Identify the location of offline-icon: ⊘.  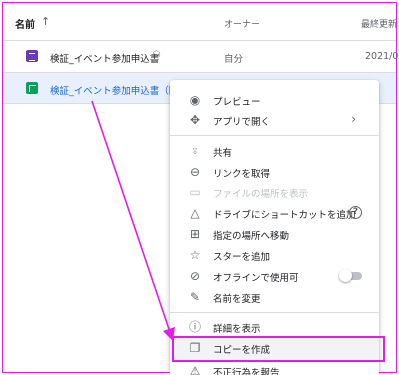
(195, 276).